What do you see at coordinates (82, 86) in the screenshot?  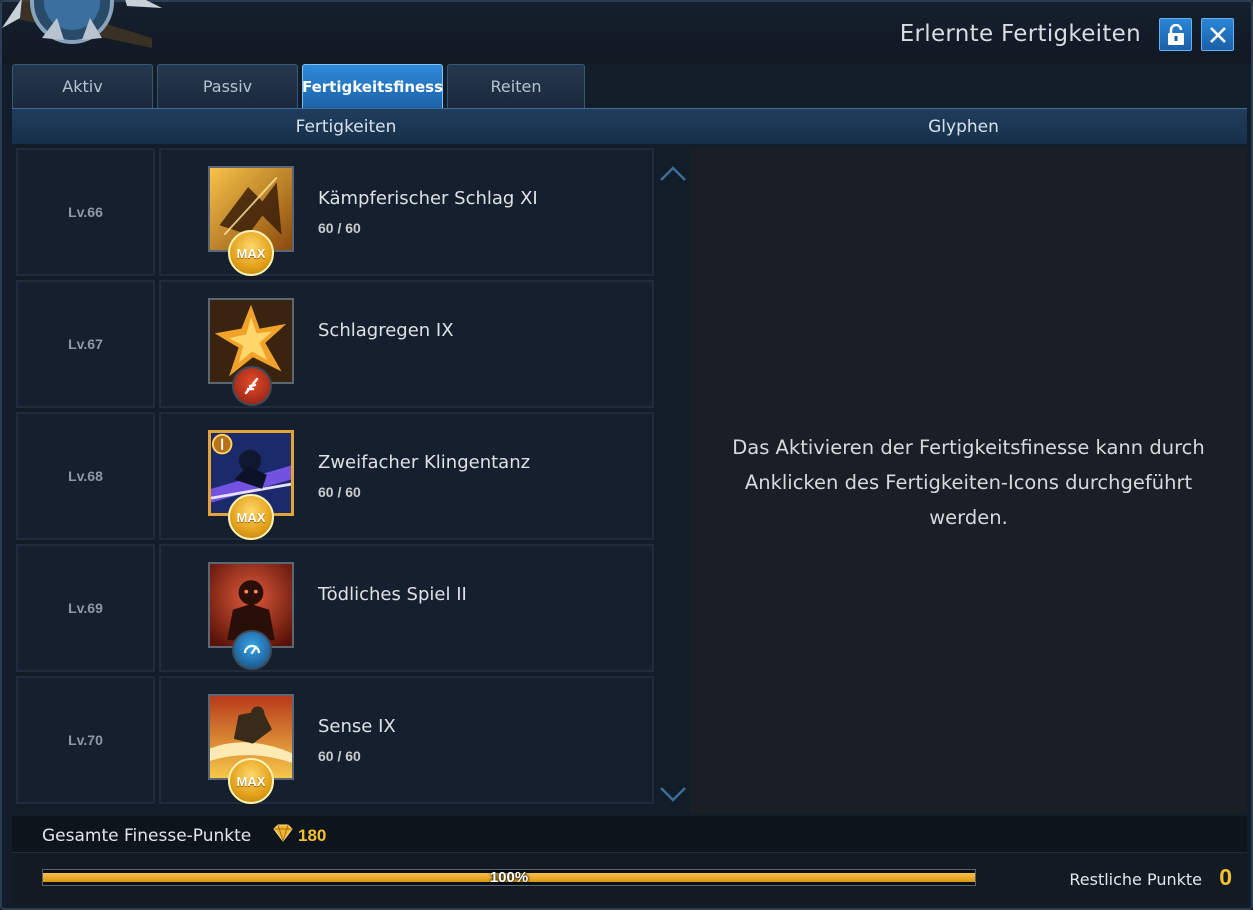 I see `tab-aktiv: Aktiv` at bounding box center [82, 86].